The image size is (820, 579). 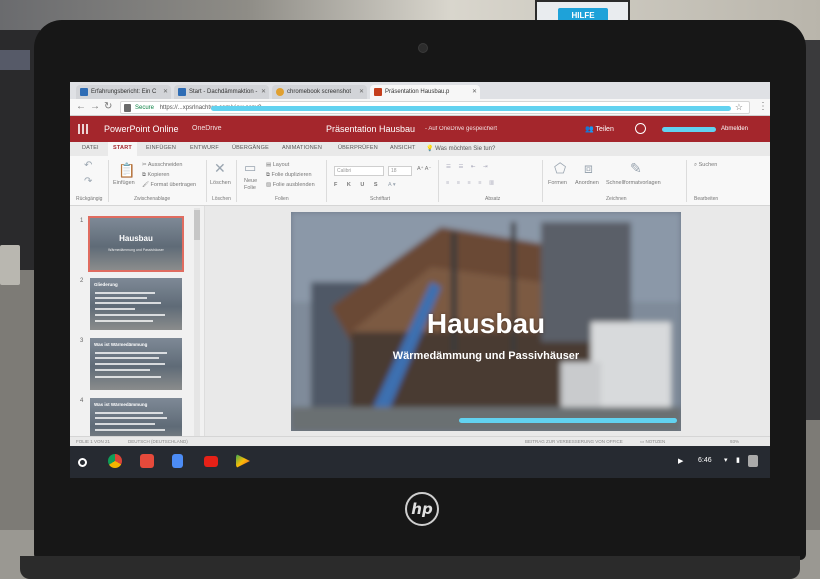 I want to click on font-size-select: 18, so click(x=400, y=171).